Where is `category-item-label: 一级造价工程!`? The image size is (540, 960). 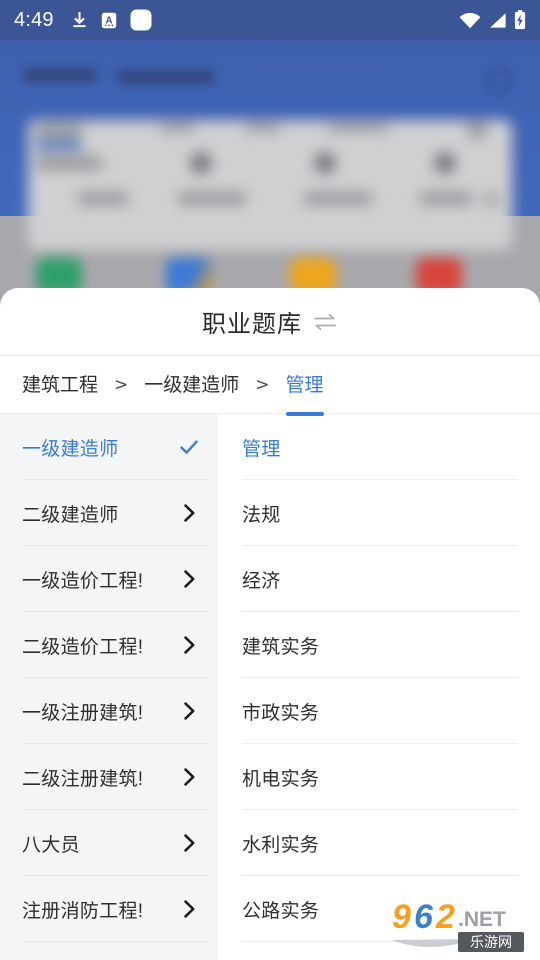 category-item-label: 一级造价工程! is located at coordinates (83, 581).